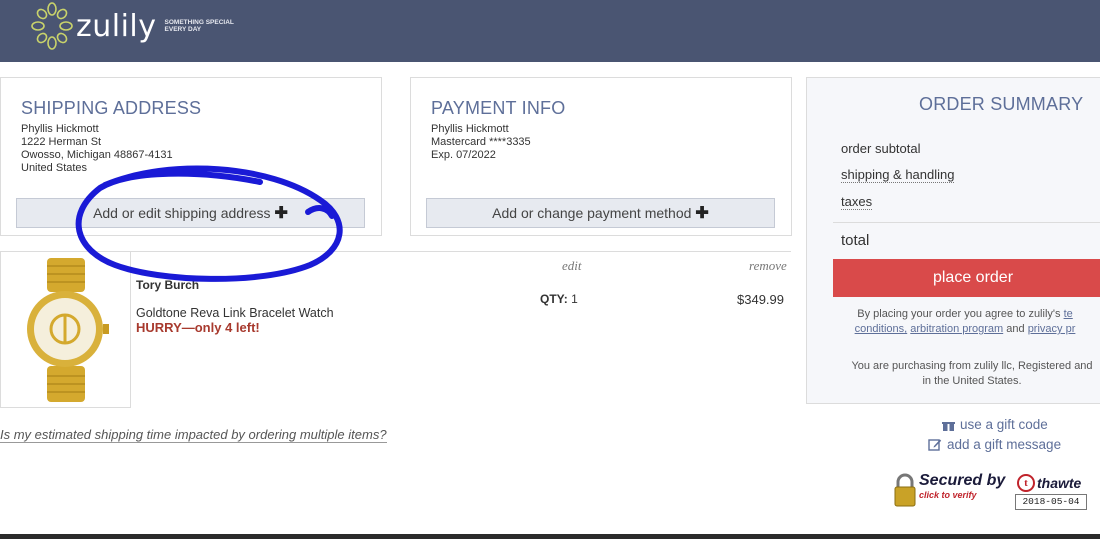  I want to click on gift-code-link: use a gift code, so click(995, 424).